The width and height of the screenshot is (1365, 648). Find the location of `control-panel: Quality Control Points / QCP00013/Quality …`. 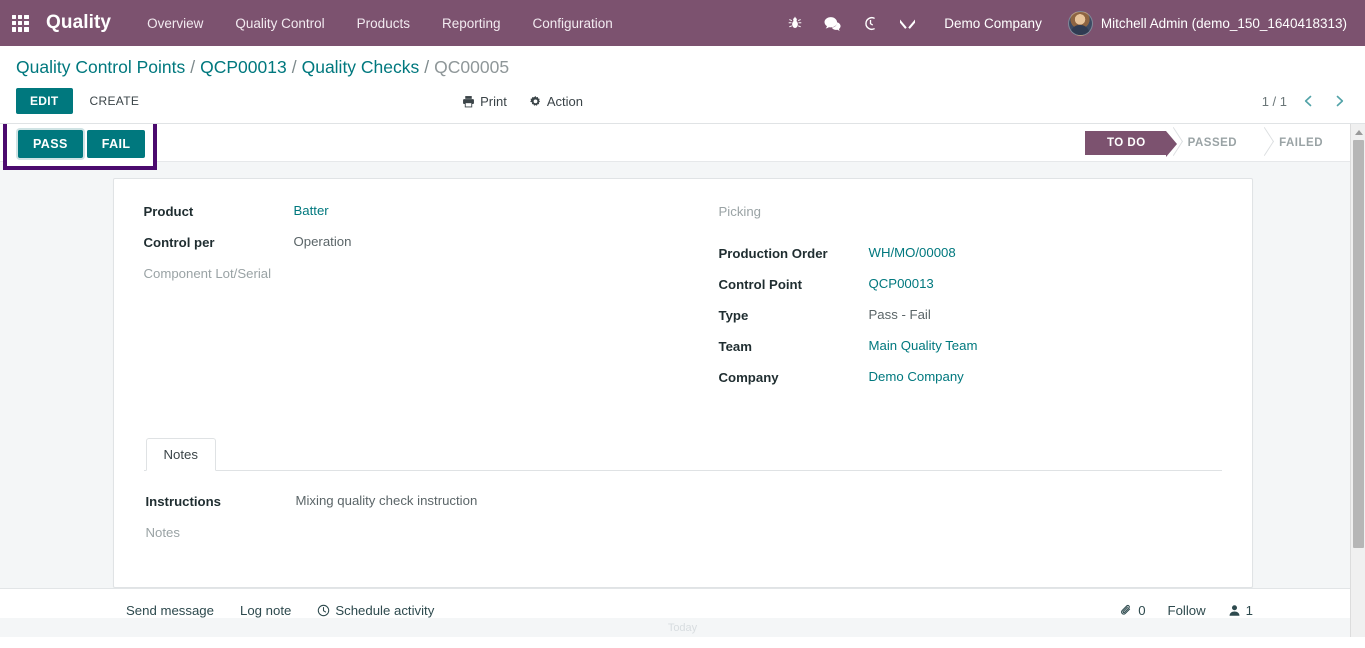

control-panel: Quality Control Points / QCP00013/Quality … is located at coordinates (682, 84).